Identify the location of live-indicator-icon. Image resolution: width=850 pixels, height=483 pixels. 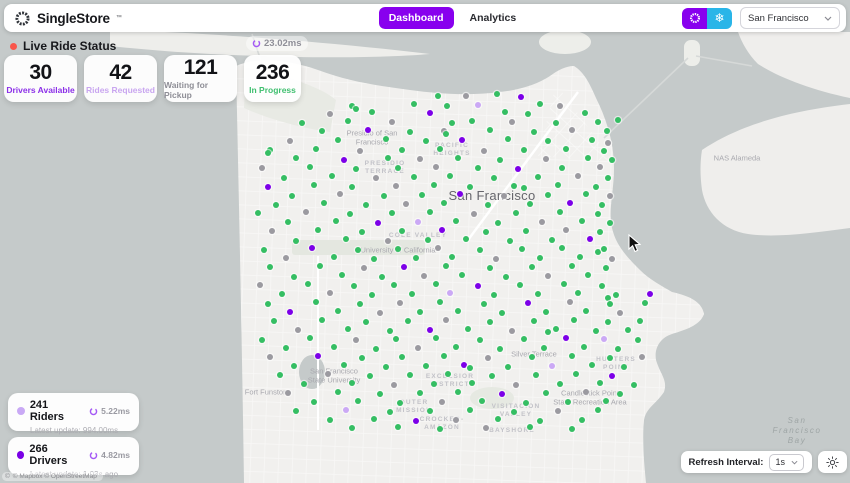
(13, 46).